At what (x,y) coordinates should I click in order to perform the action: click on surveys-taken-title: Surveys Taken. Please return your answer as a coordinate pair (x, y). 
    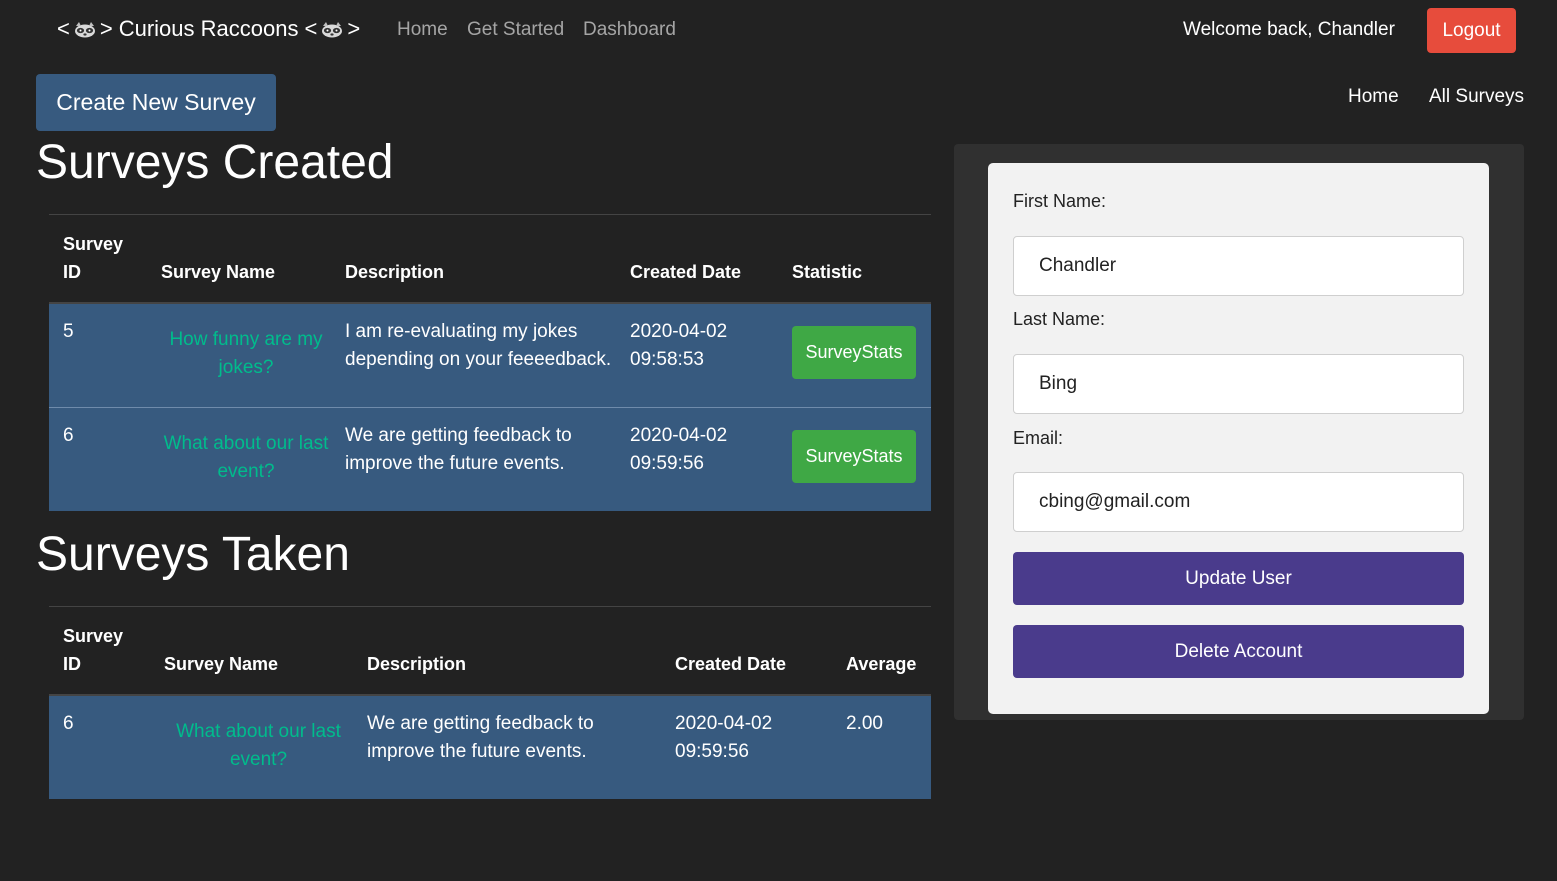
    Looking at the image, I should click on (193, 554).